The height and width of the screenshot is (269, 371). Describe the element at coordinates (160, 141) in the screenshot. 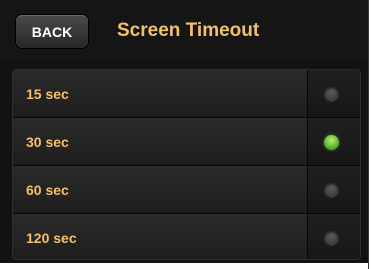

I see `option-label-cell: 30 sec` at that location.